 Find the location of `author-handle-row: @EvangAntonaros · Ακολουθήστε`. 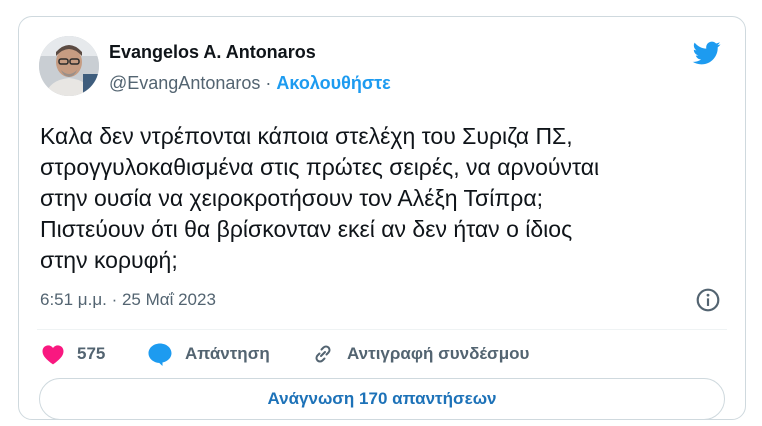

author-handle-row: @EvangAntonaros · Ακολουθήστε is located at coordinates (250, 83).